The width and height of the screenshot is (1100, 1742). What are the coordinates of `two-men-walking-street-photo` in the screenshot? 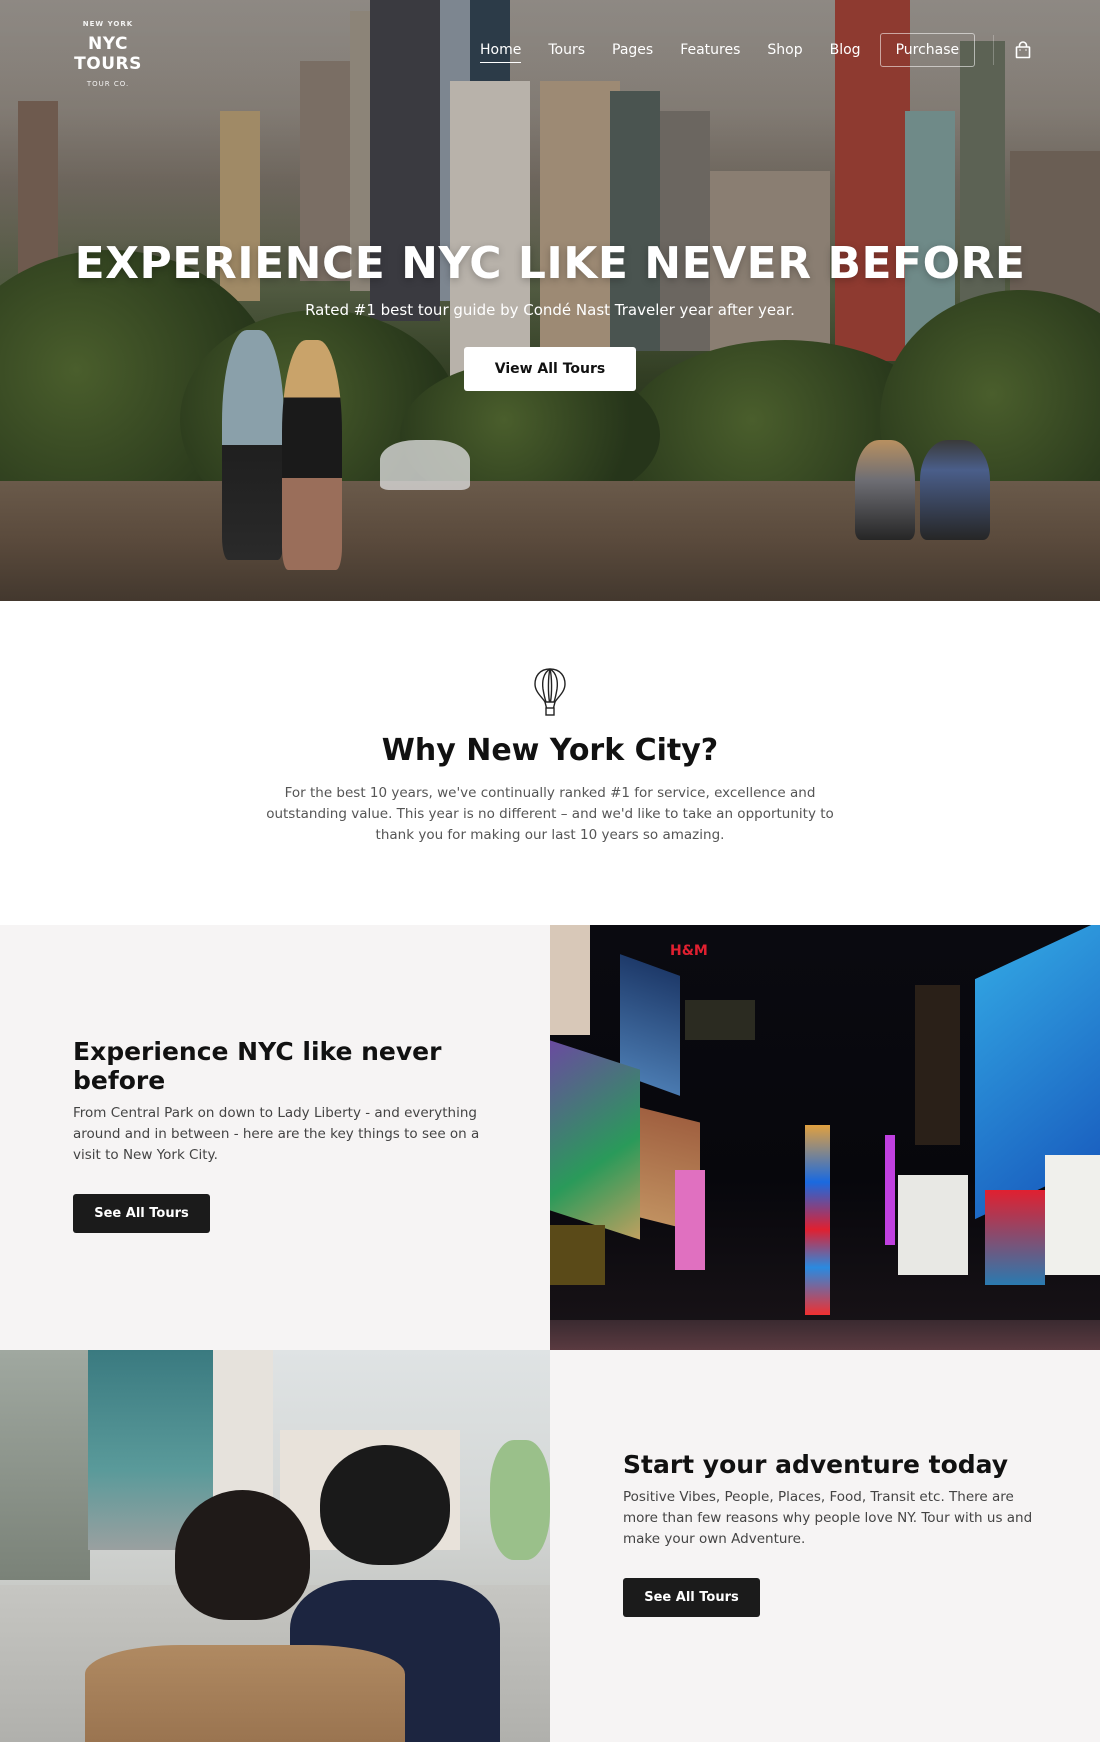 It's located at (275, 1546).